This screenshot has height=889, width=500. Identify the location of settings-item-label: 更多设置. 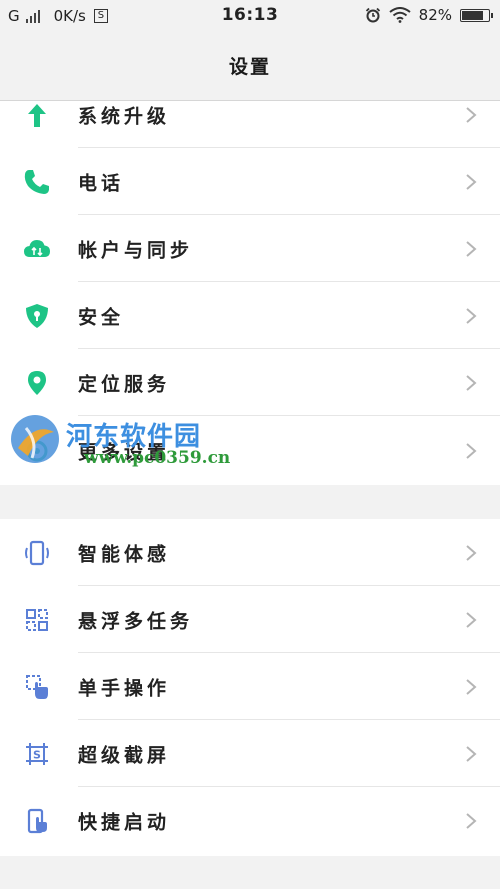
(124, 452).